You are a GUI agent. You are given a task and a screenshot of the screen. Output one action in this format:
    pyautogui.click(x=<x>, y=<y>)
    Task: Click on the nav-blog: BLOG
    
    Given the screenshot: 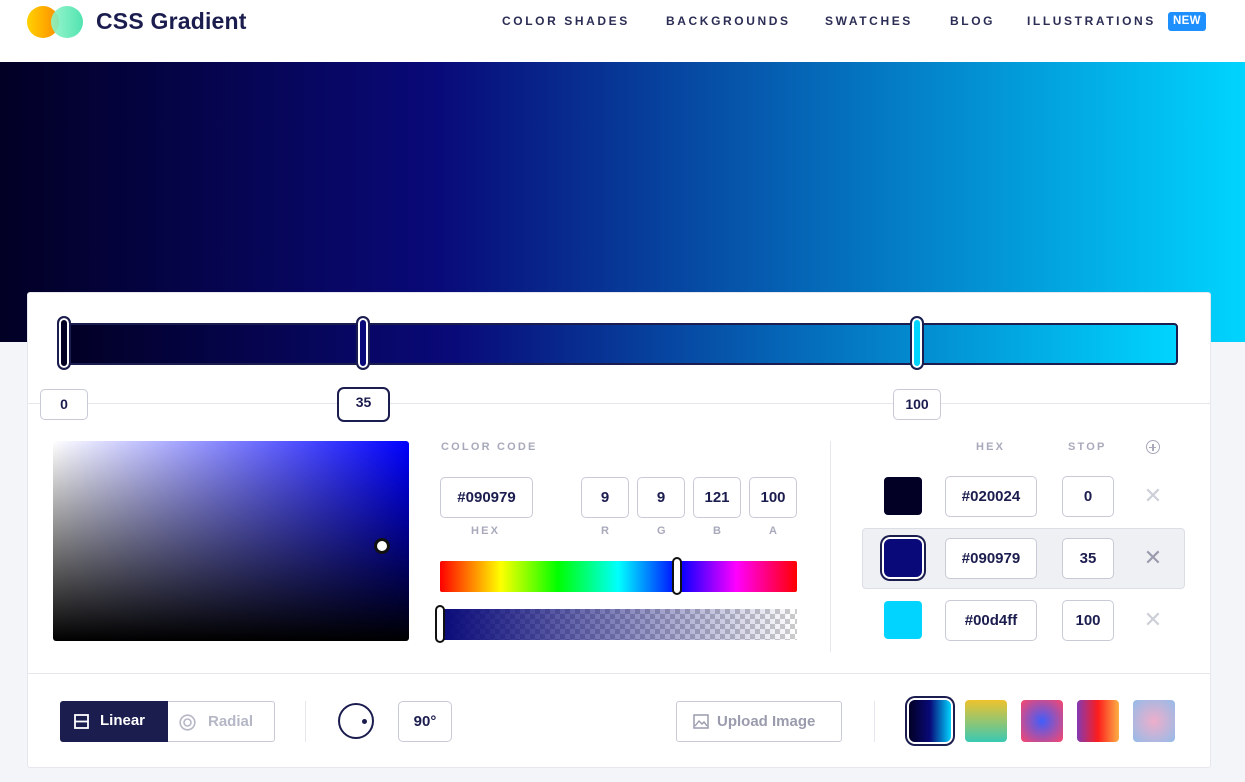 What is the action you would take?
    pyautogui.click(x=972, y=21)
    